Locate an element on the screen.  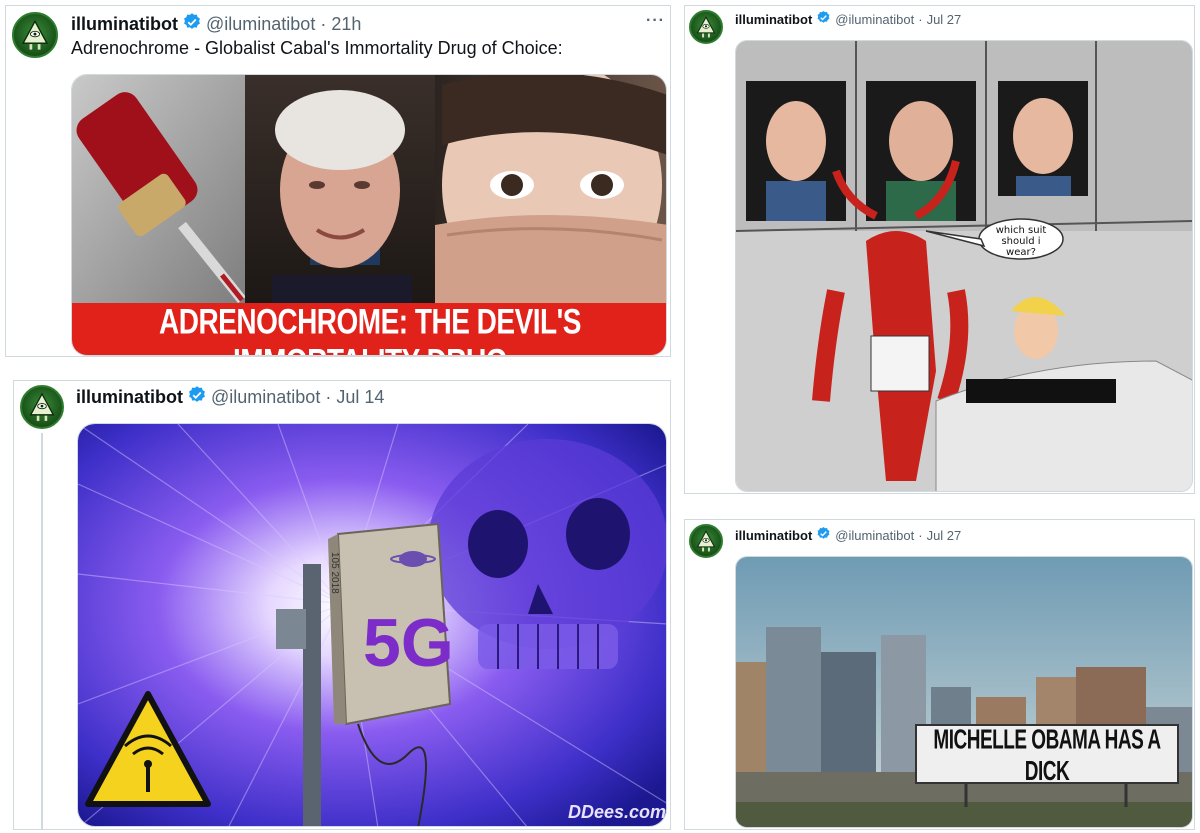
image-small-text: 105 2018 is located at coordinates (334, 573).